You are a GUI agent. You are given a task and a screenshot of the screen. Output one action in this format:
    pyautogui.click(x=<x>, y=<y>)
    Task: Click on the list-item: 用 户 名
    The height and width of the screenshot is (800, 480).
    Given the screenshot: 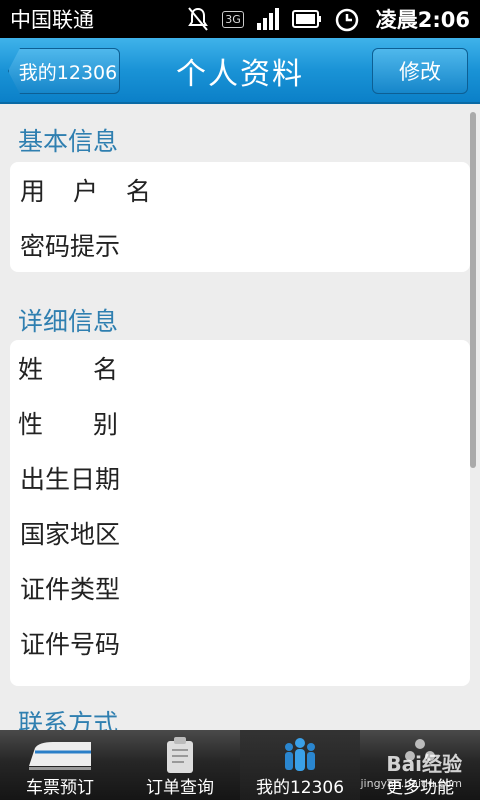 What is the action you would take?
    pyautogui.click(x=240, y=189)
    